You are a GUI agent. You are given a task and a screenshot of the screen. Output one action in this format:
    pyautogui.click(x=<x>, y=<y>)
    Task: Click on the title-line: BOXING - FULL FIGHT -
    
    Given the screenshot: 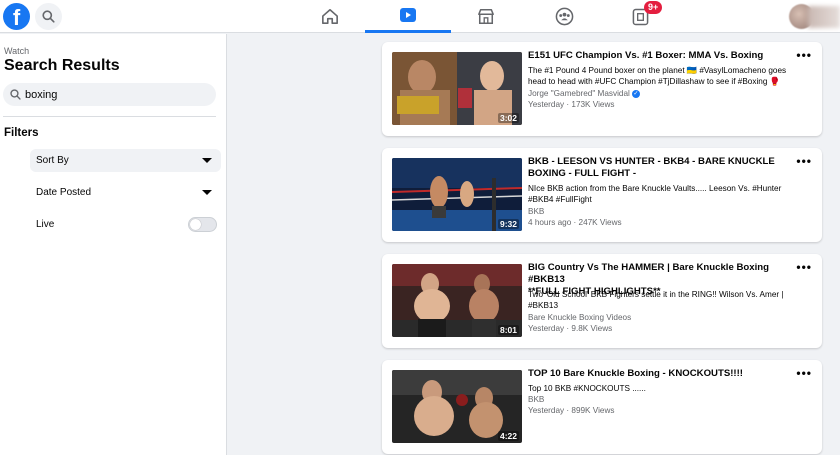 What is the action you would take?
    pyautogui.click(x=582, y=173)
    